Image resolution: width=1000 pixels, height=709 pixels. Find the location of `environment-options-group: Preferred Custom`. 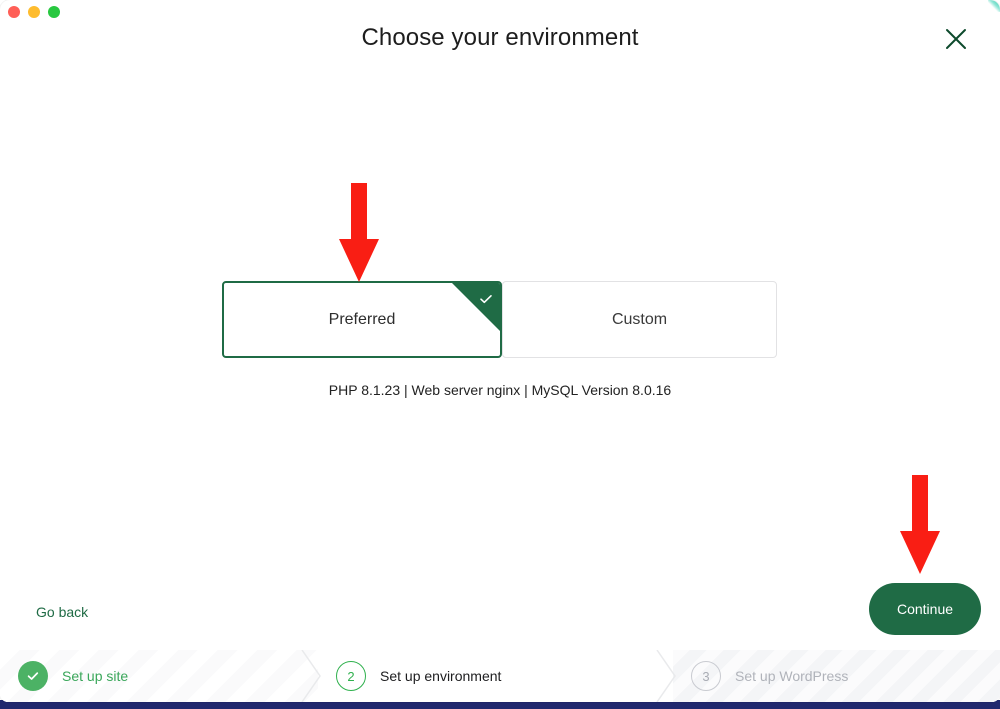

environment-options-group: Preferred Custom is located at coordinates (499, 319).